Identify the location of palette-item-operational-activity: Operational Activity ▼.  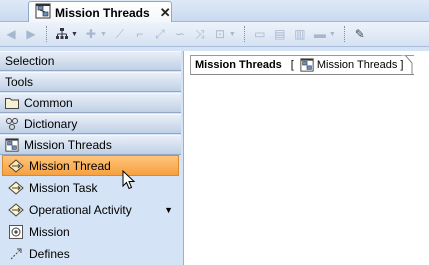
(90, 209).